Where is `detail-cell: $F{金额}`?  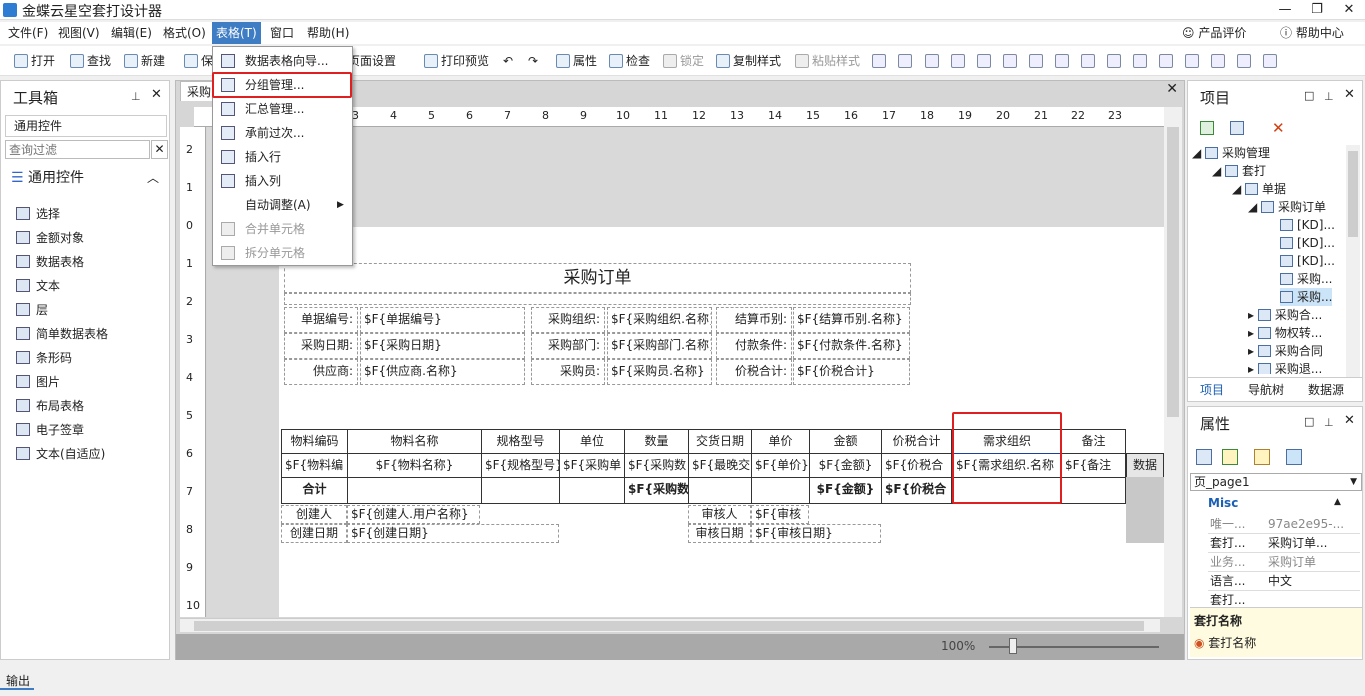
detail-cell: $F{金额} is located at coordinates (845, 465).